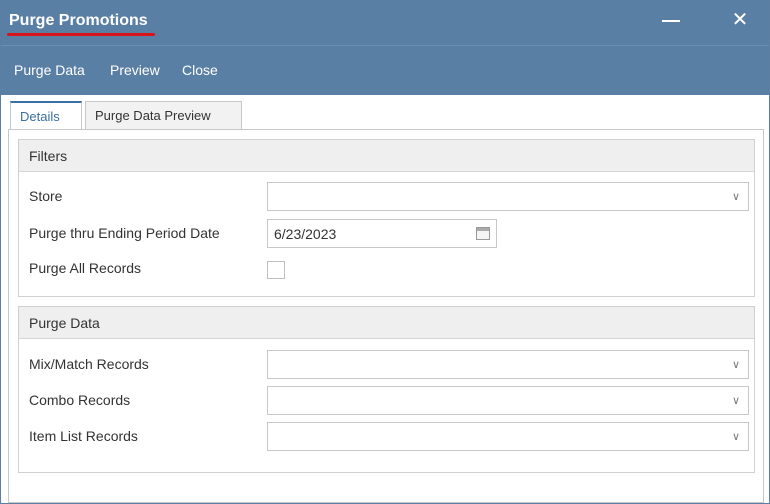  I want to click on calendar-icon, so click(483, 233).